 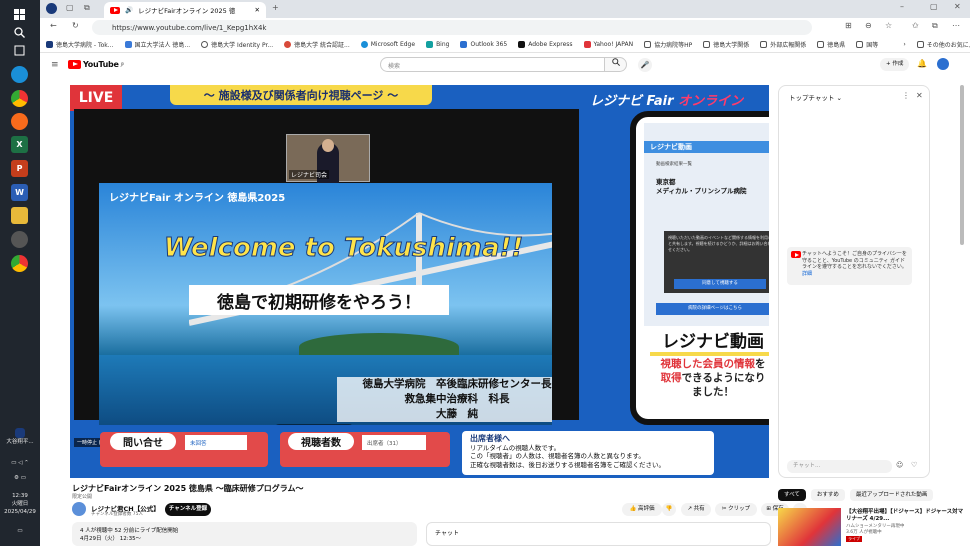 I want to click on powerpoint-icon: P, so click(x=19, y=168).